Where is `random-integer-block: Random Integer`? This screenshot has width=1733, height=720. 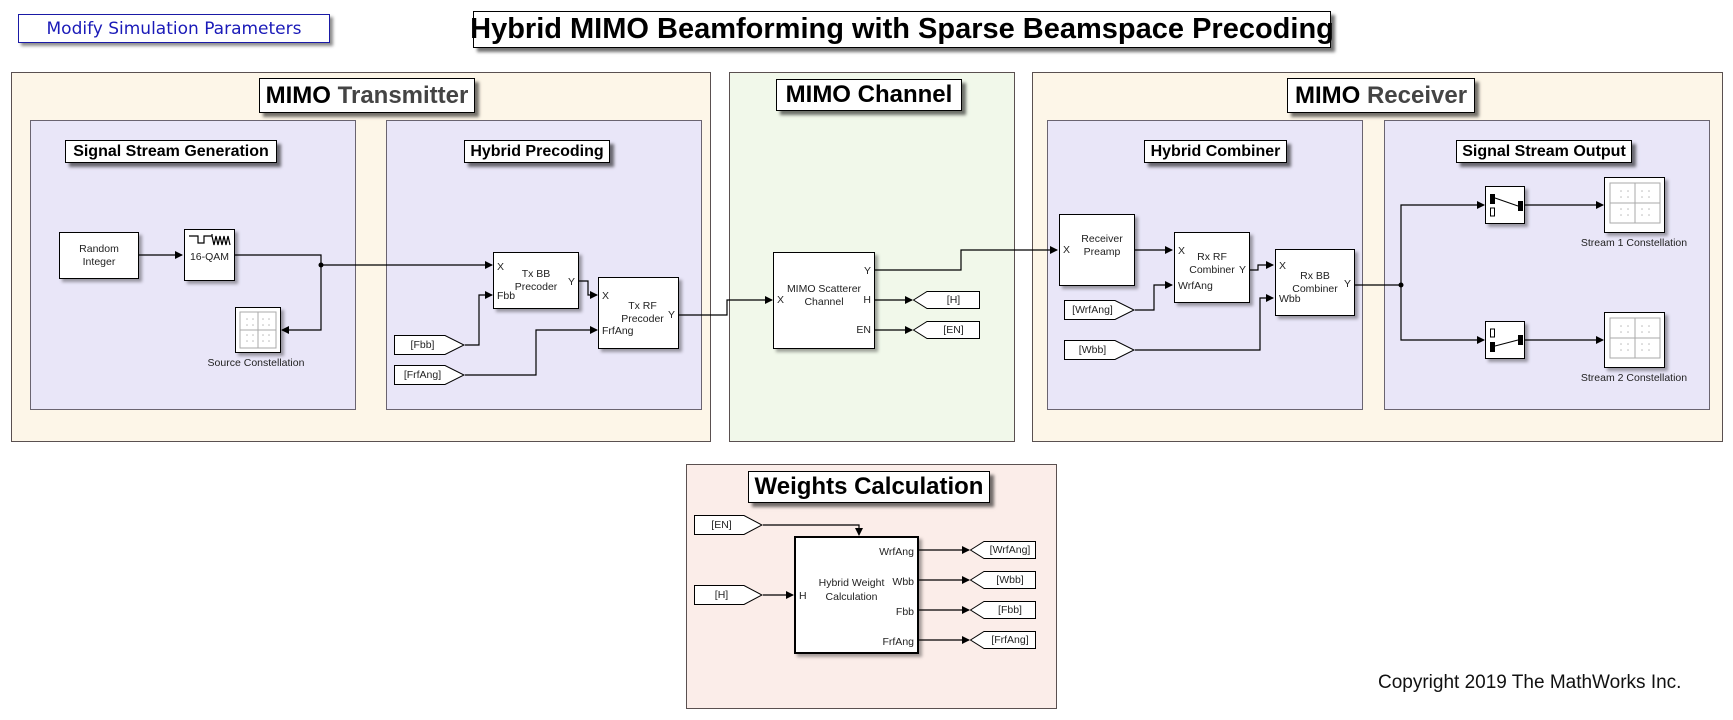
random-integer-block: Random Integer is located at coordinates (99, 255).